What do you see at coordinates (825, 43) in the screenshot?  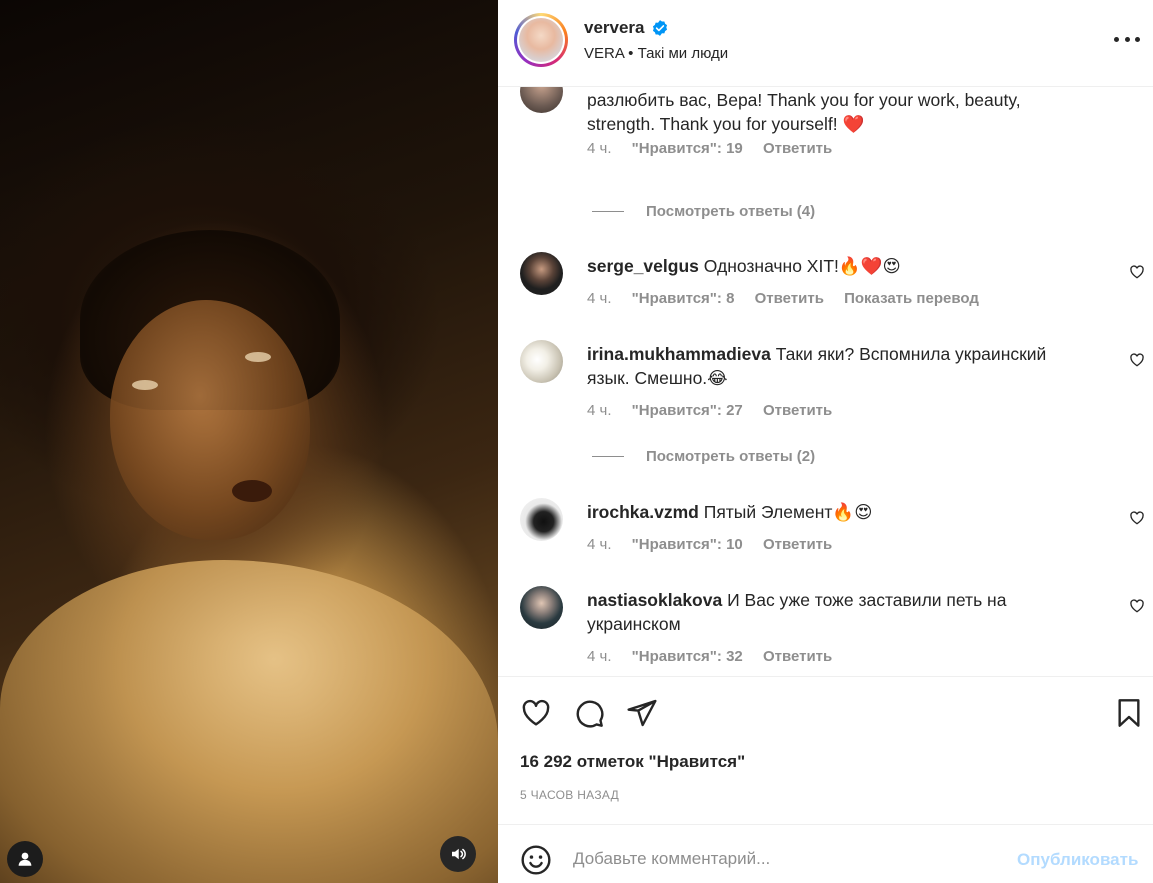 I see `post-header: ververa VERA • Такі ми люди` at bounding box center [825, 43].